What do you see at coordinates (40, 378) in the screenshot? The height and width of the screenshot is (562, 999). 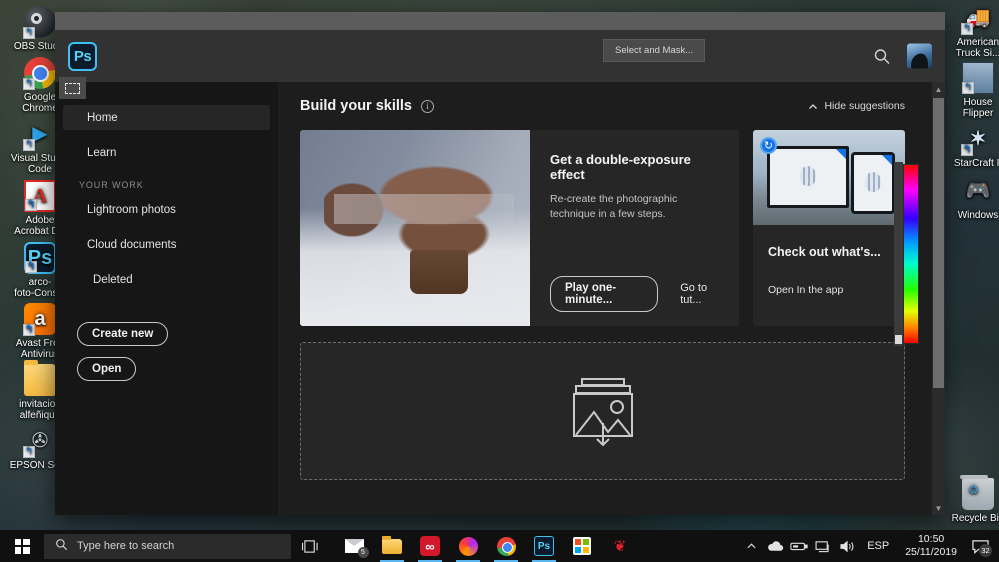 I see `folder-icon` at bounding box center [40, 378].